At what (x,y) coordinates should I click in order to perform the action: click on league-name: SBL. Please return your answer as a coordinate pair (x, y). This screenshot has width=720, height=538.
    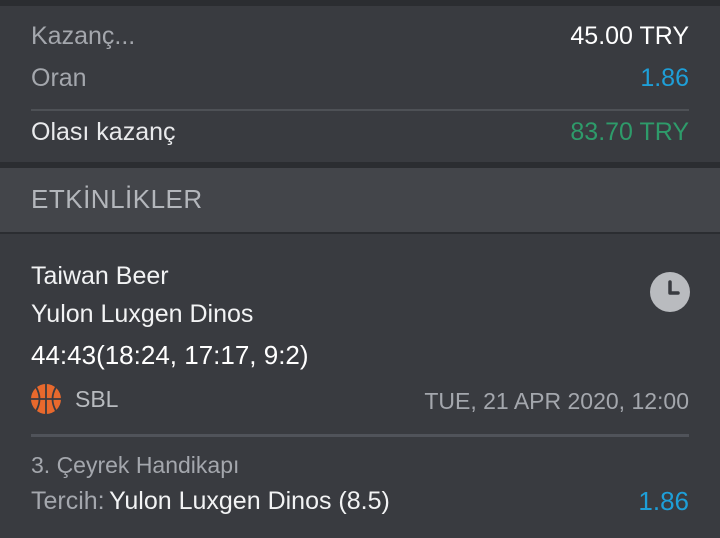
    Looking at the image, I should click on (97, 398).